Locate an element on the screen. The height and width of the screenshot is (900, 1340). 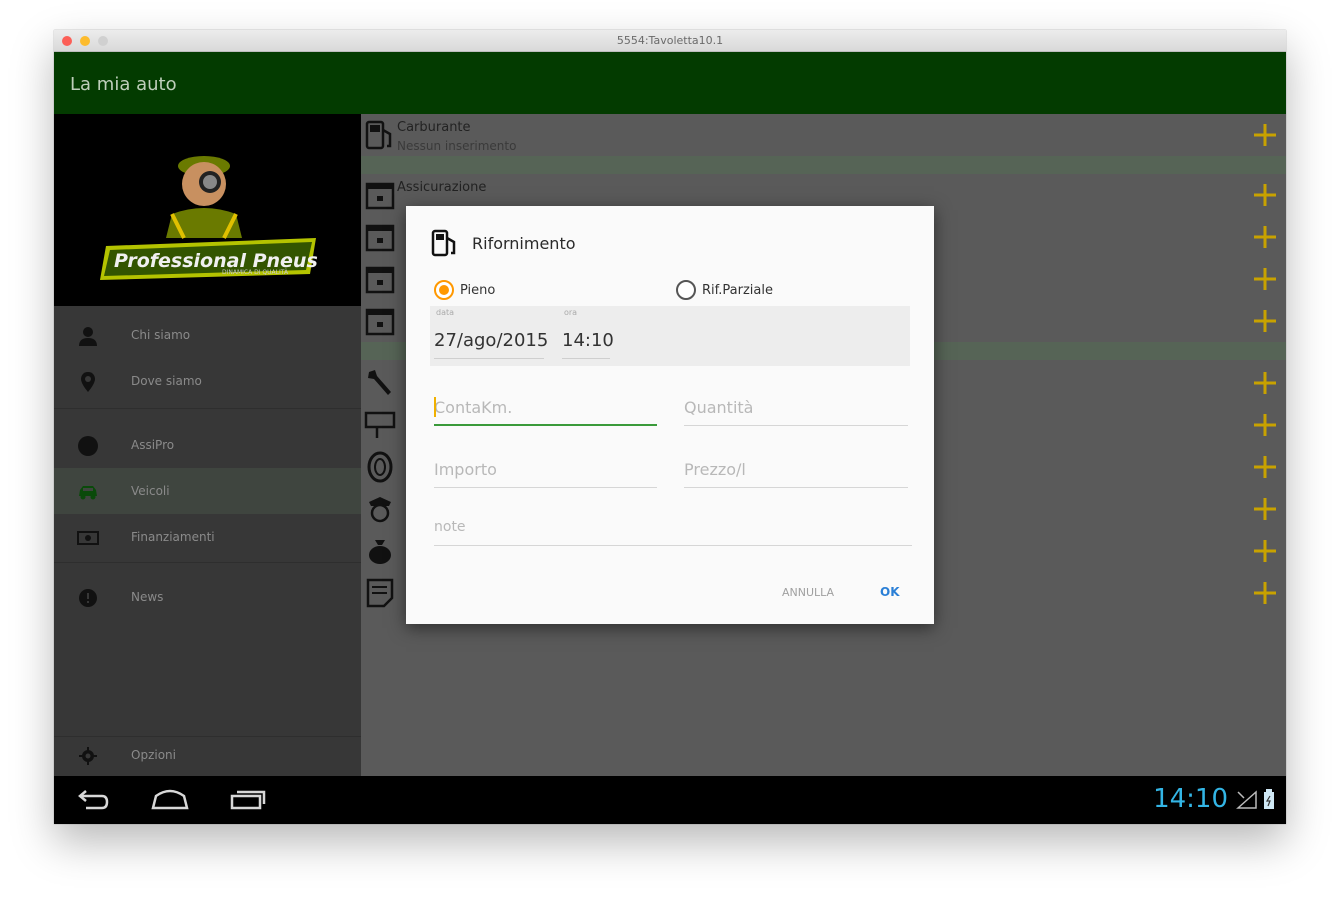
circle-icon is located at coordinates (88, 446).